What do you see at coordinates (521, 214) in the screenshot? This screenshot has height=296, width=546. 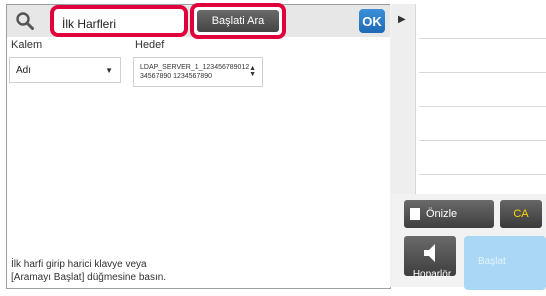 I see `ca-button: CA` at bounding box center [521, 214].